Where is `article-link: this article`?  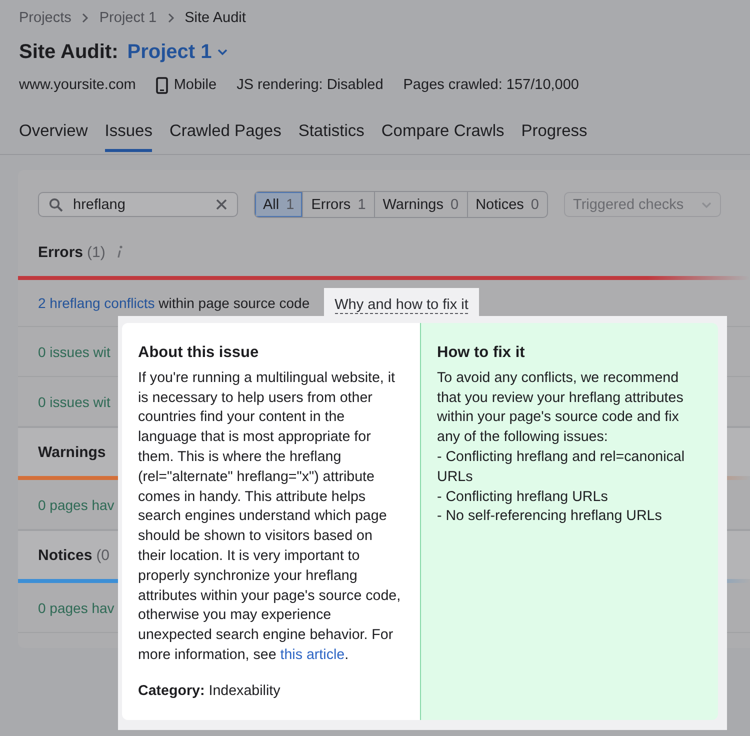
article-link: this article is located at coordinates (312, 654).